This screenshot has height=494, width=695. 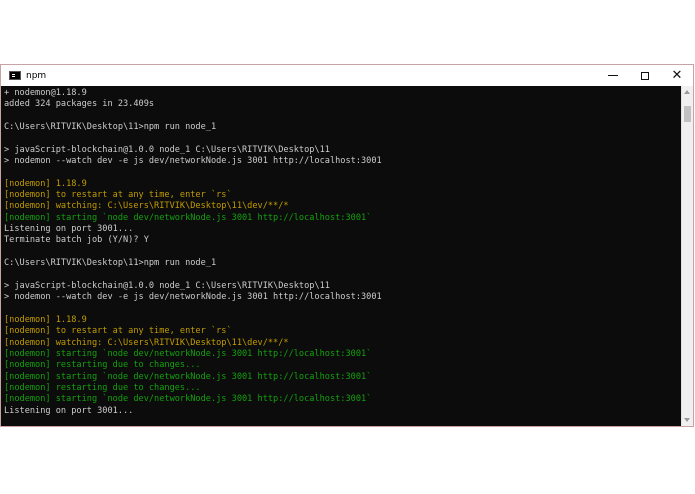 I want to click on minimize-button, so click(x=613, y=75).